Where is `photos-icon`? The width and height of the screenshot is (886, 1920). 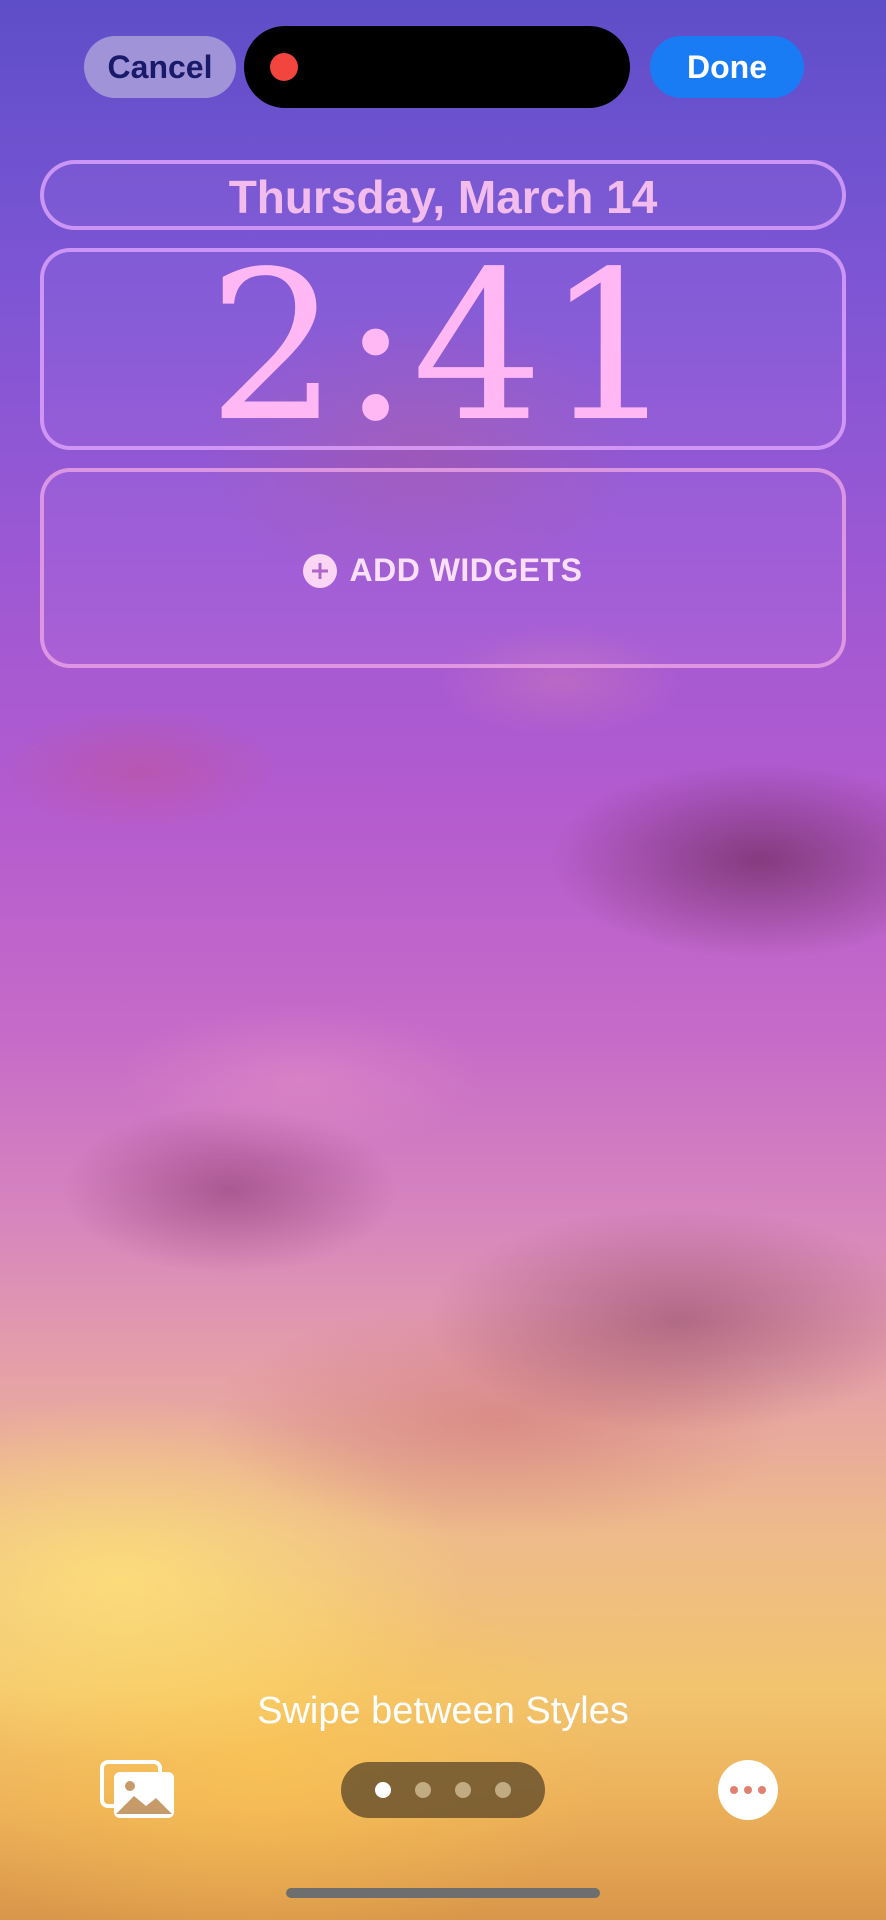
photos-icon is located at coordinates (138, 1790).